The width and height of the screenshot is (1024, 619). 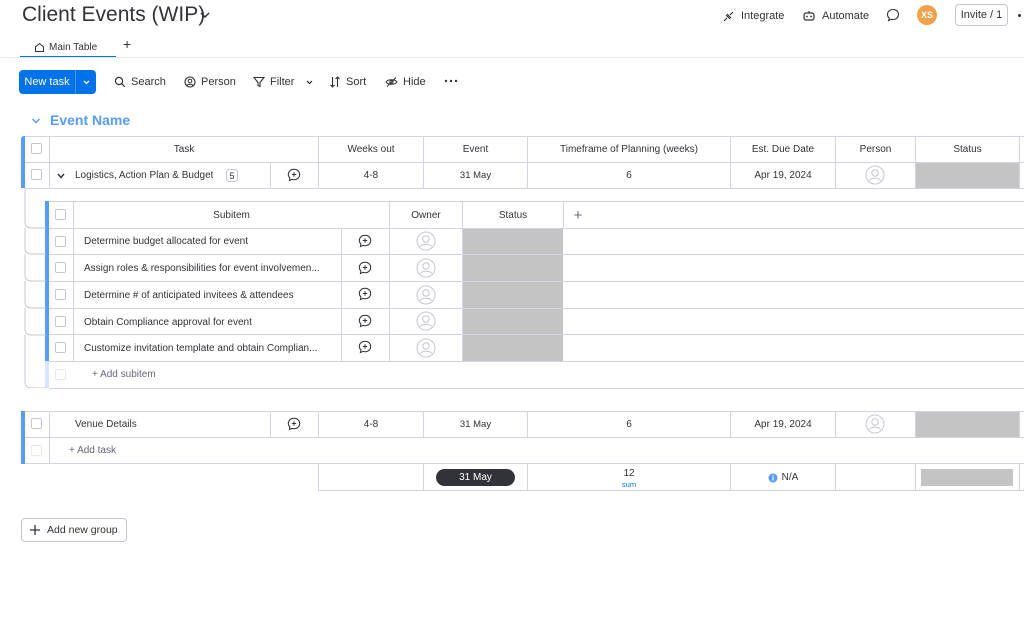 I want to click on subitem-name: Determine budget allocated for event, so click(x=210, y=241).